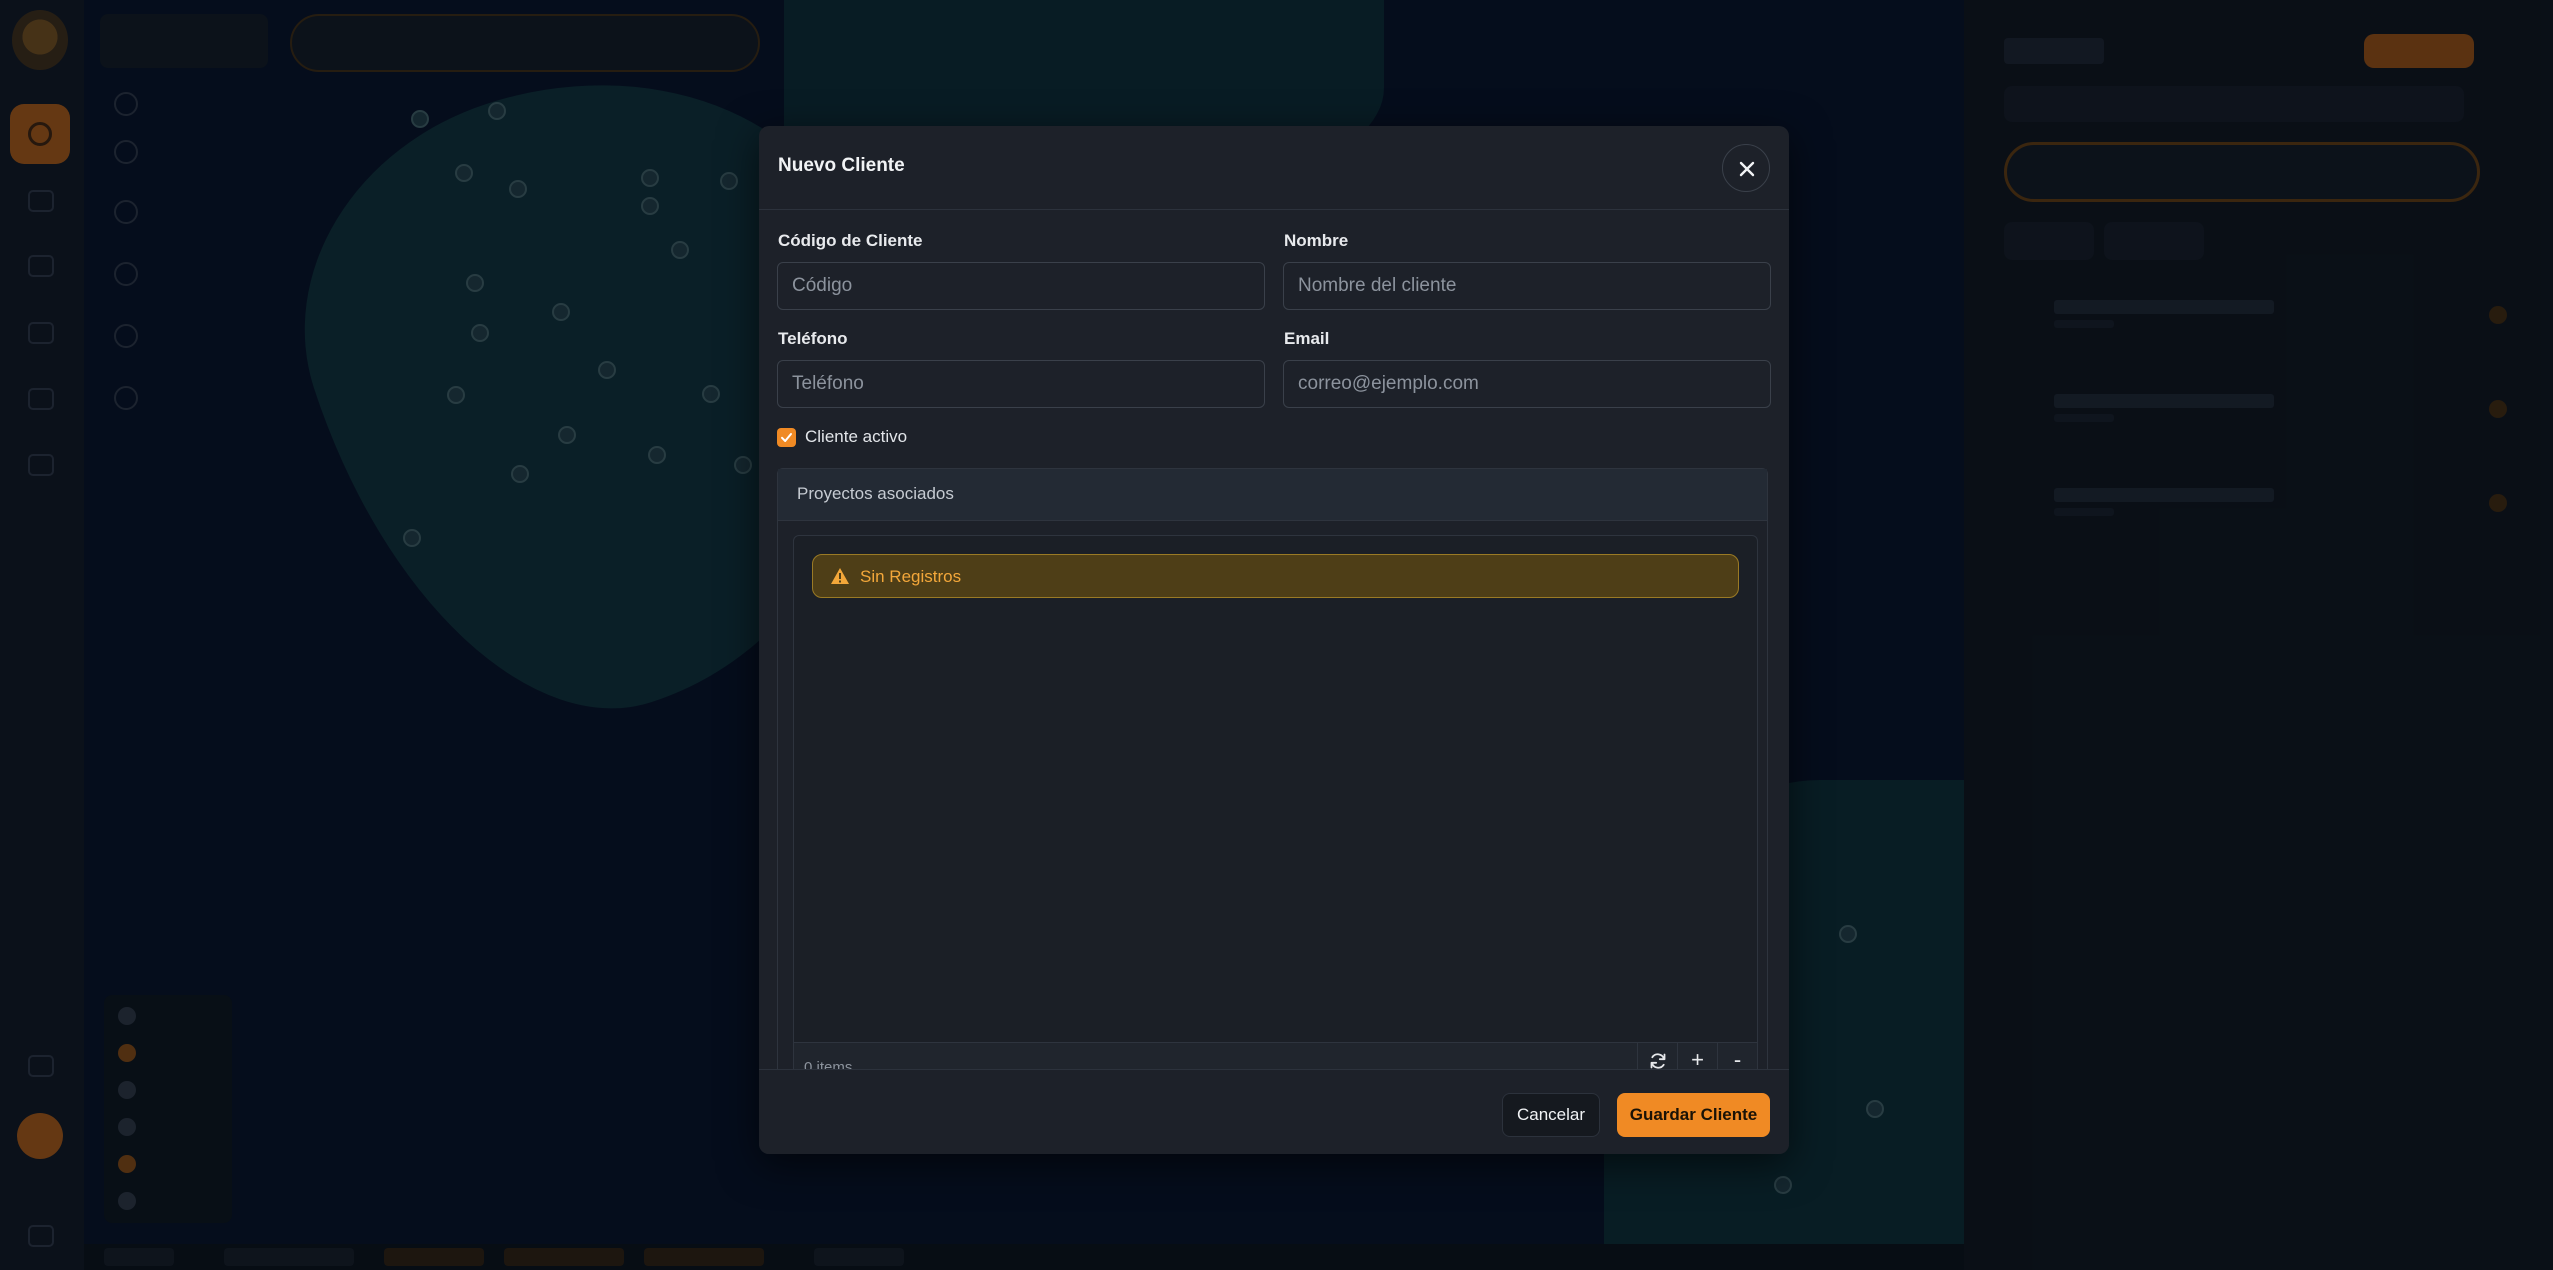 The image size is (2553, 1270). Describe the element at coordinates (875, 493) in the screenshot. I see `associated-projects-title: Proyectos asociados` at that location.